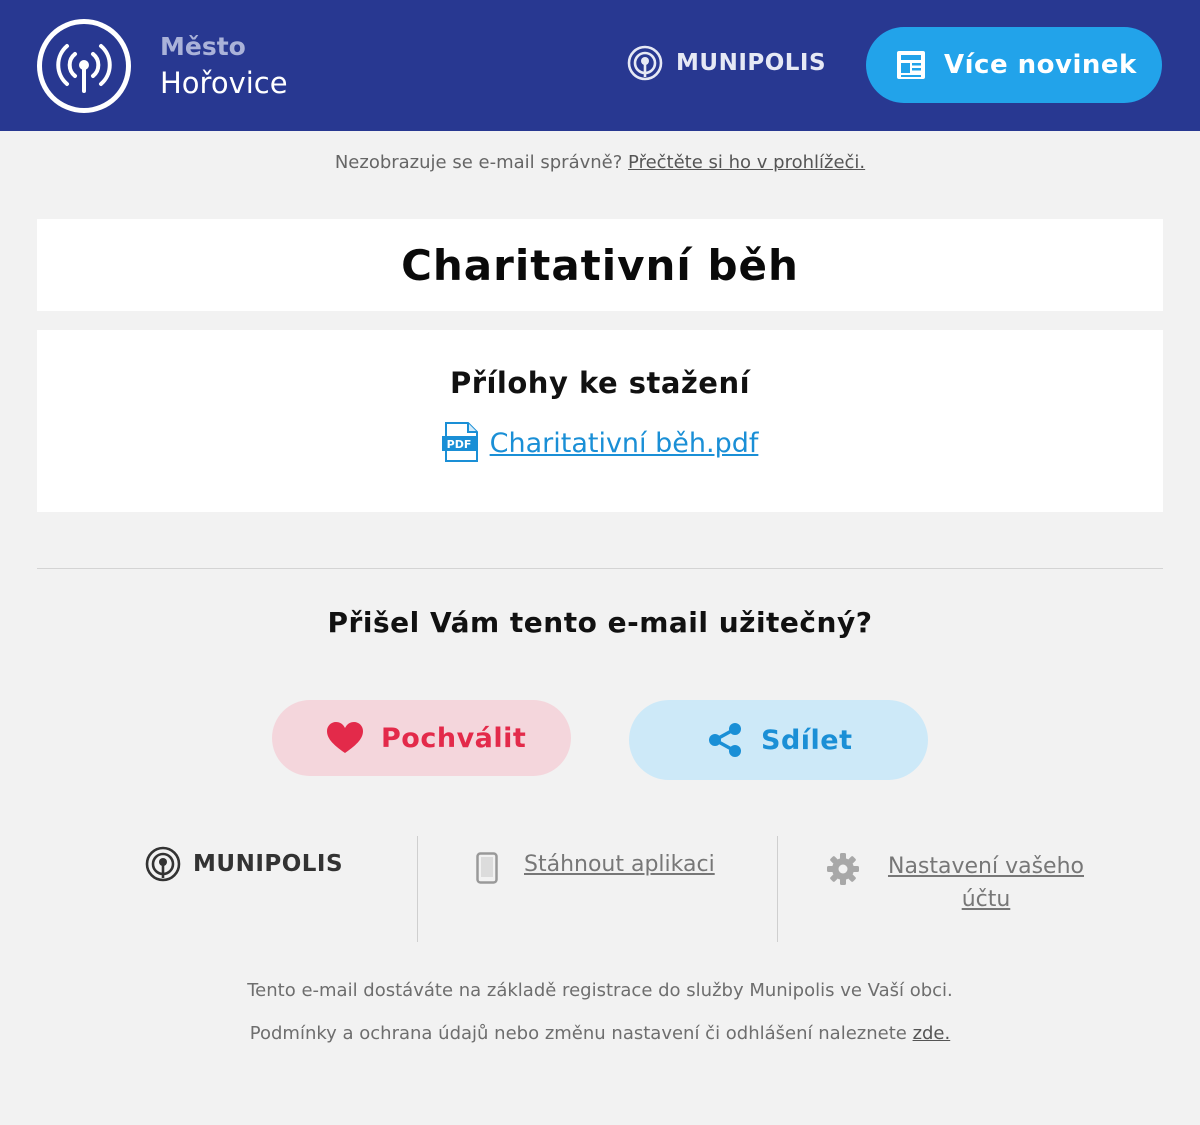 Image resolution: width=1200 pixels, height=1125 pixels. Describe the element at coordinates (487, 868) in the screenshot. I see `smartphone-icon` at that location.